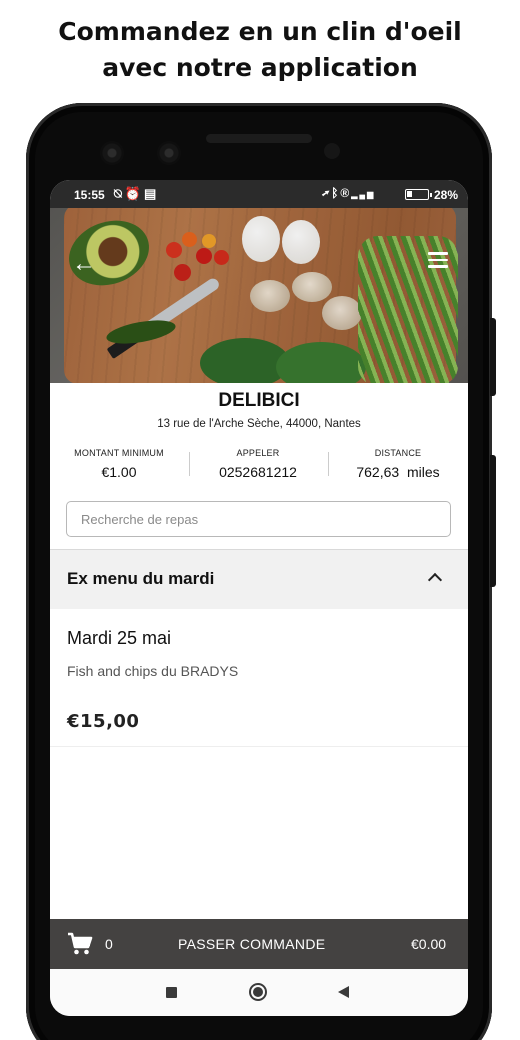 Image resolution: width=520 pixels, height=1040 pixels. I want to click on status-time: 15:55, so click(89, 195).